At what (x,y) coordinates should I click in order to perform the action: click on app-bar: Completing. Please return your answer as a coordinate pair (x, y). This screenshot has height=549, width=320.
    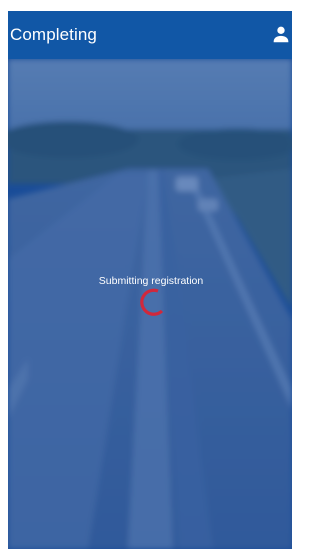
    Looking at the image, I should click on (150, 35).